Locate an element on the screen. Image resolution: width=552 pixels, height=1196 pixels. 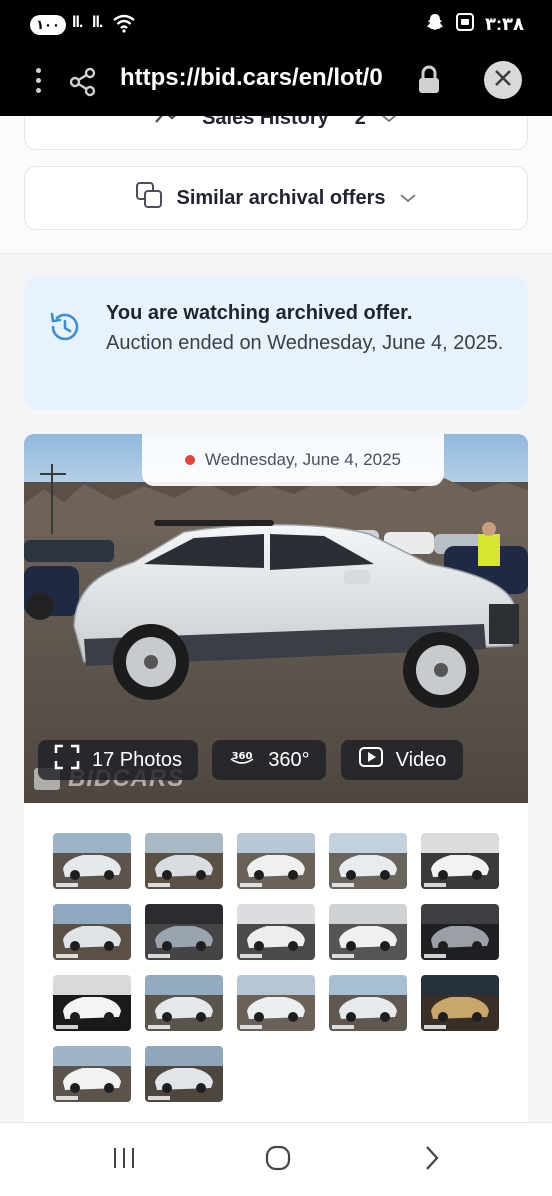
auction-date-chip: Wednesday, June 4, 2025 is located at coordinates (293, 460).